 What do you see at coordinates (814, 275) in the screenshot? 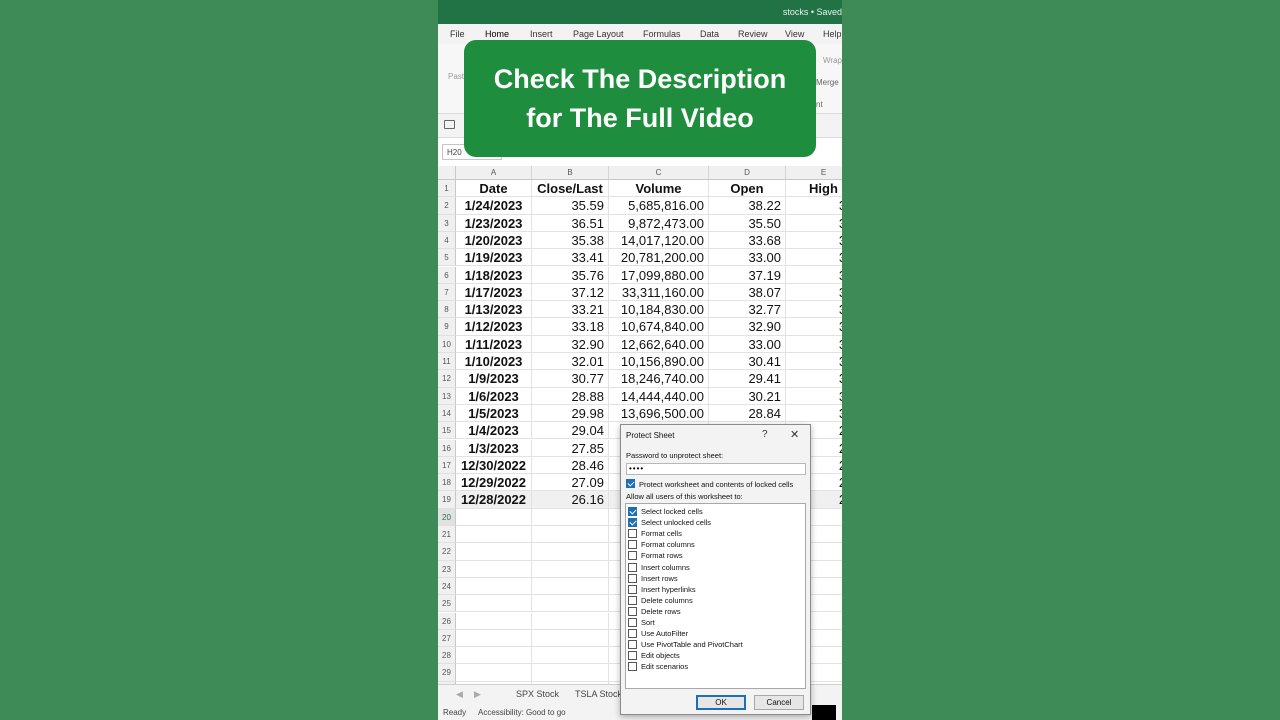
I see `cell-high: 37.` at bounding box center [814, 275].